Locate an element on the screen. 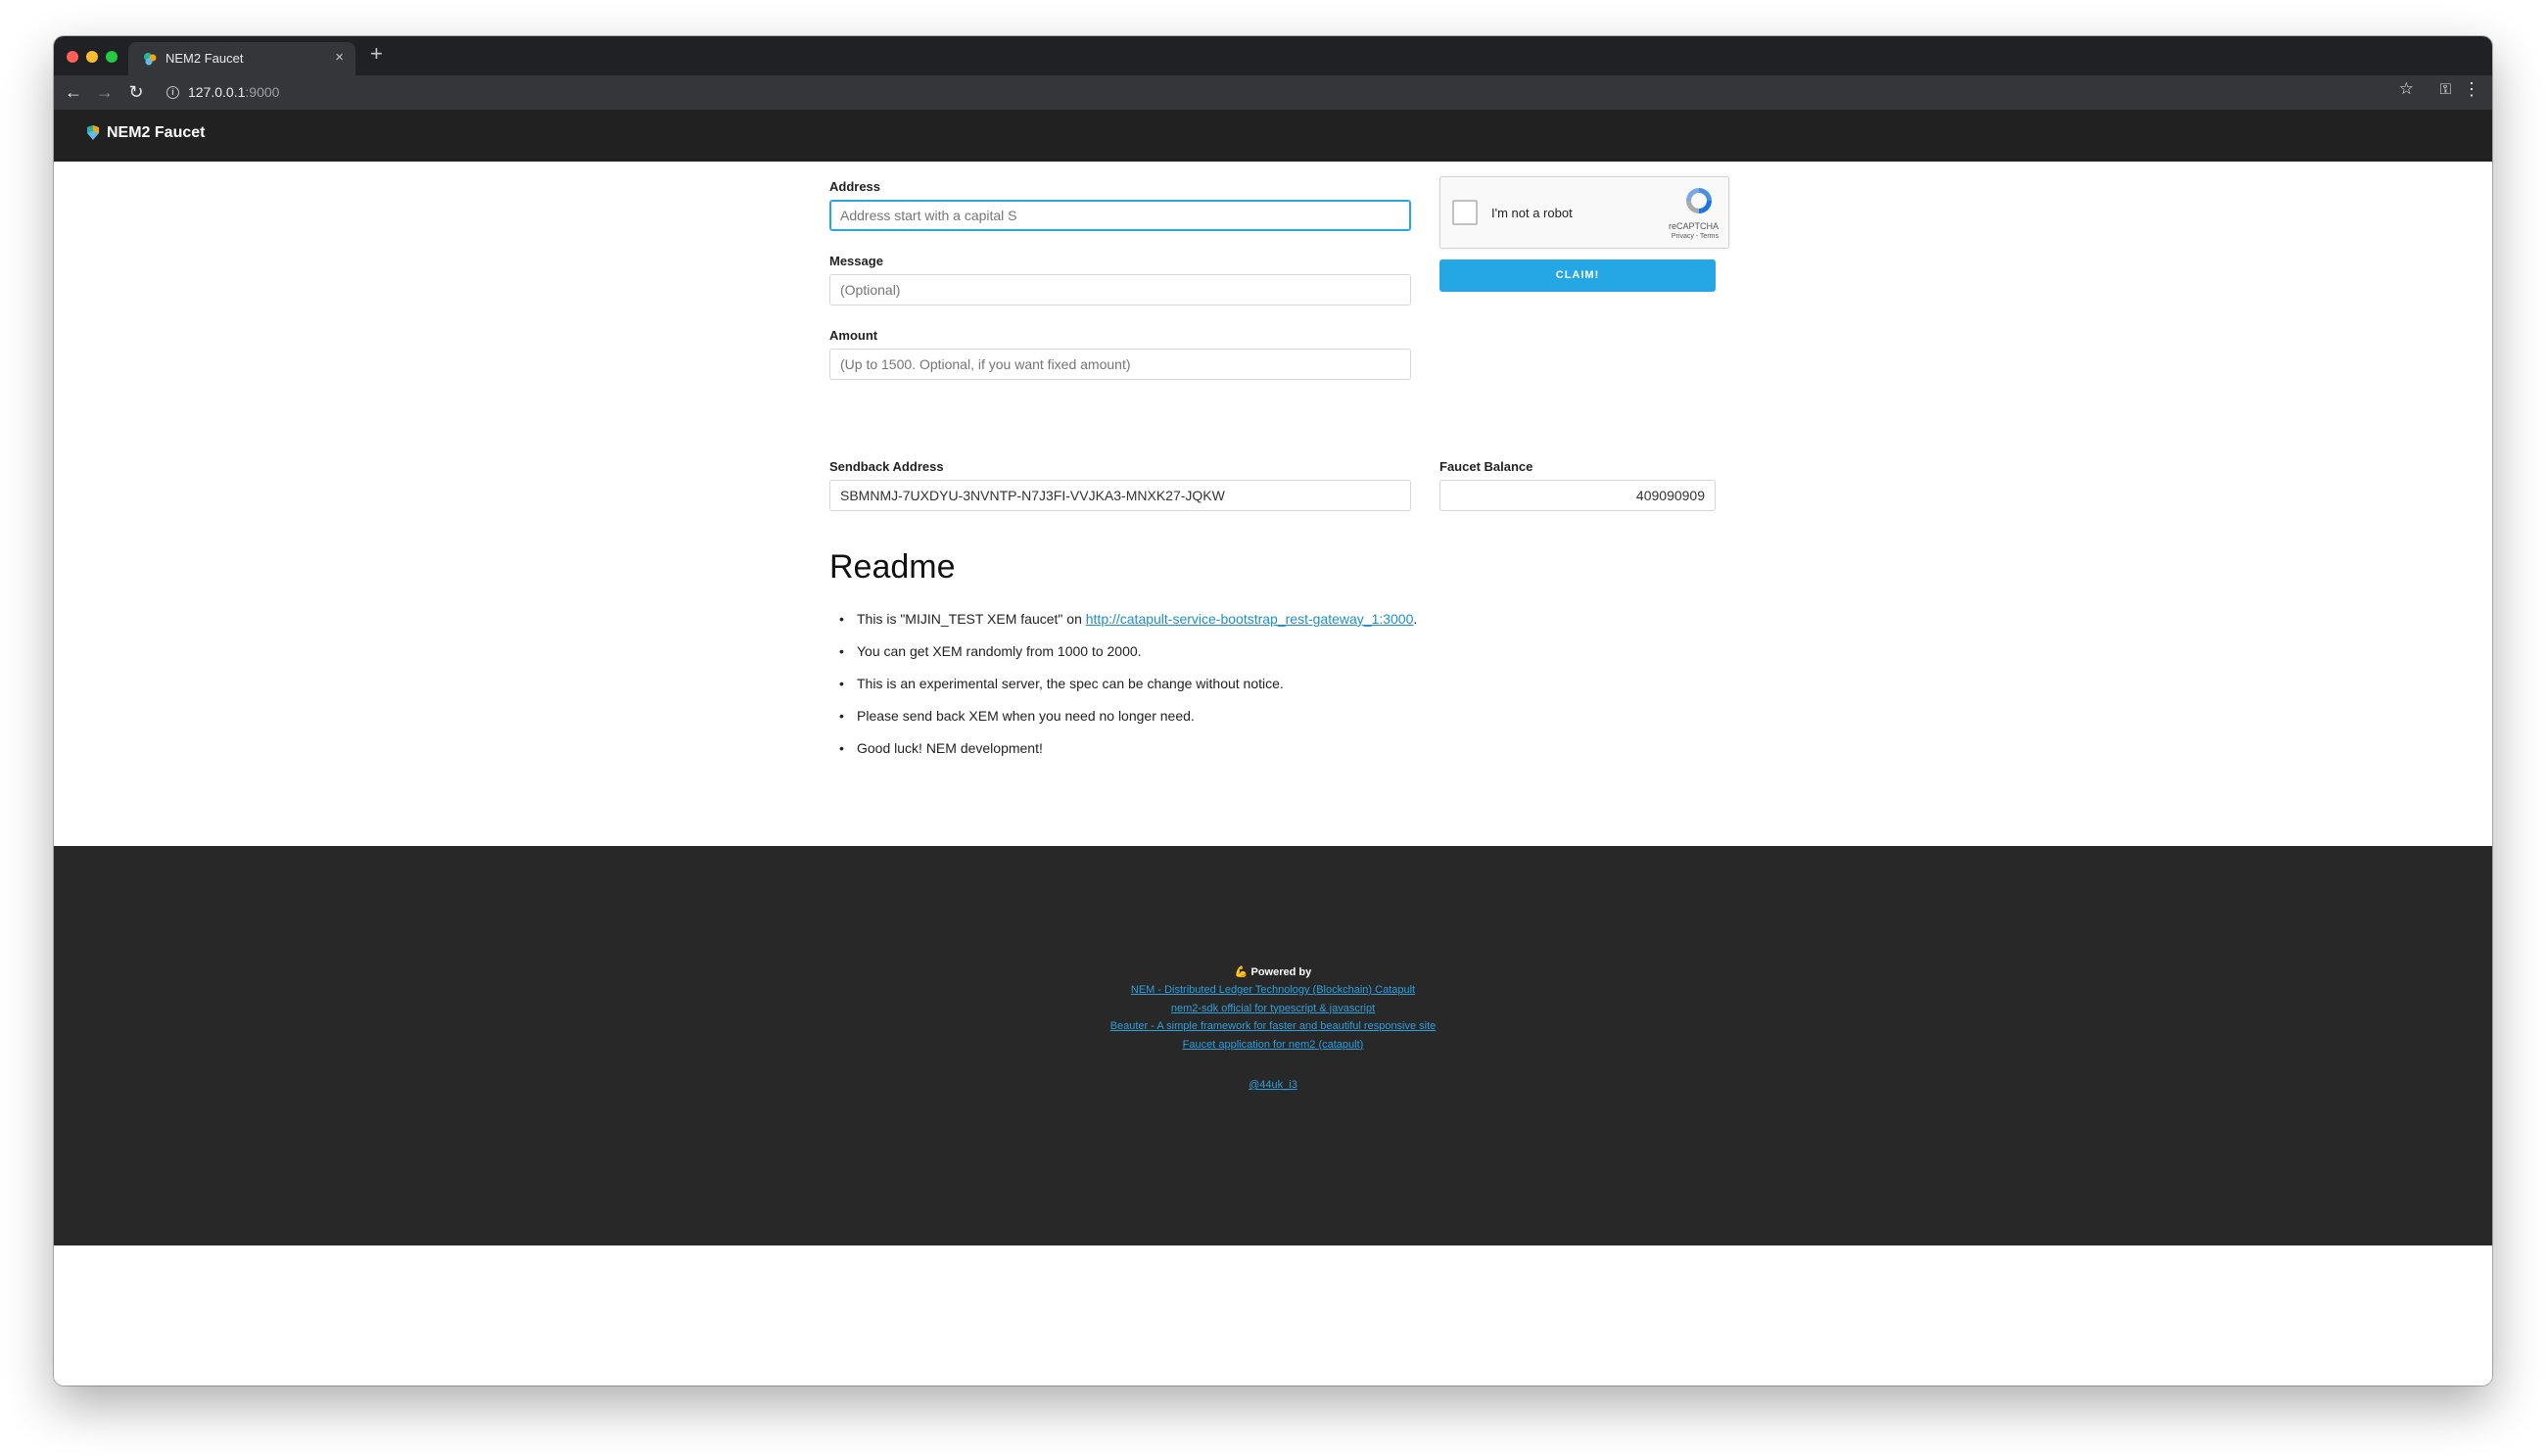 This screenshot has width=2546, height=1456. minimize-window-button is located at coordinates (92, 57).